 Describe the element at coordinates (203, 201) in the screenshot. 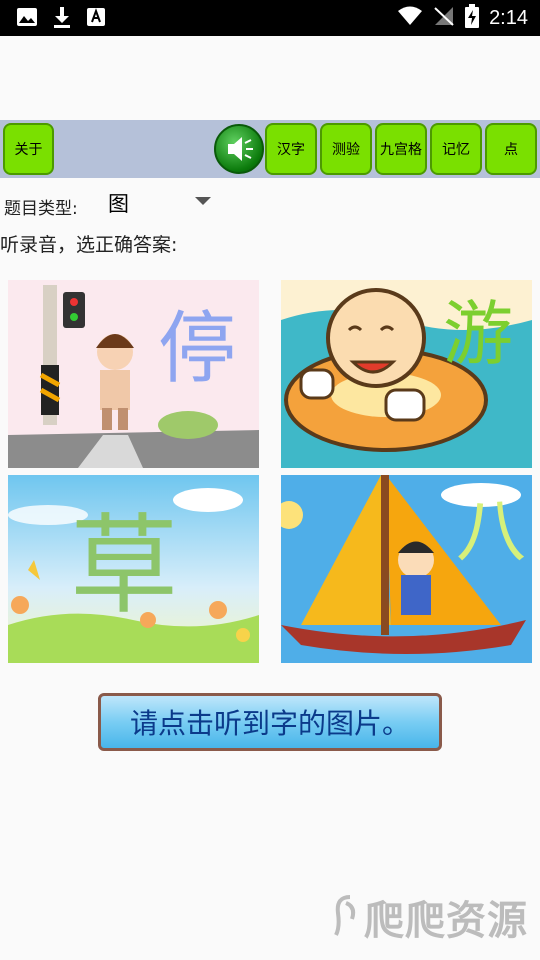

I see `dropdown-arrow-icon` at that location.